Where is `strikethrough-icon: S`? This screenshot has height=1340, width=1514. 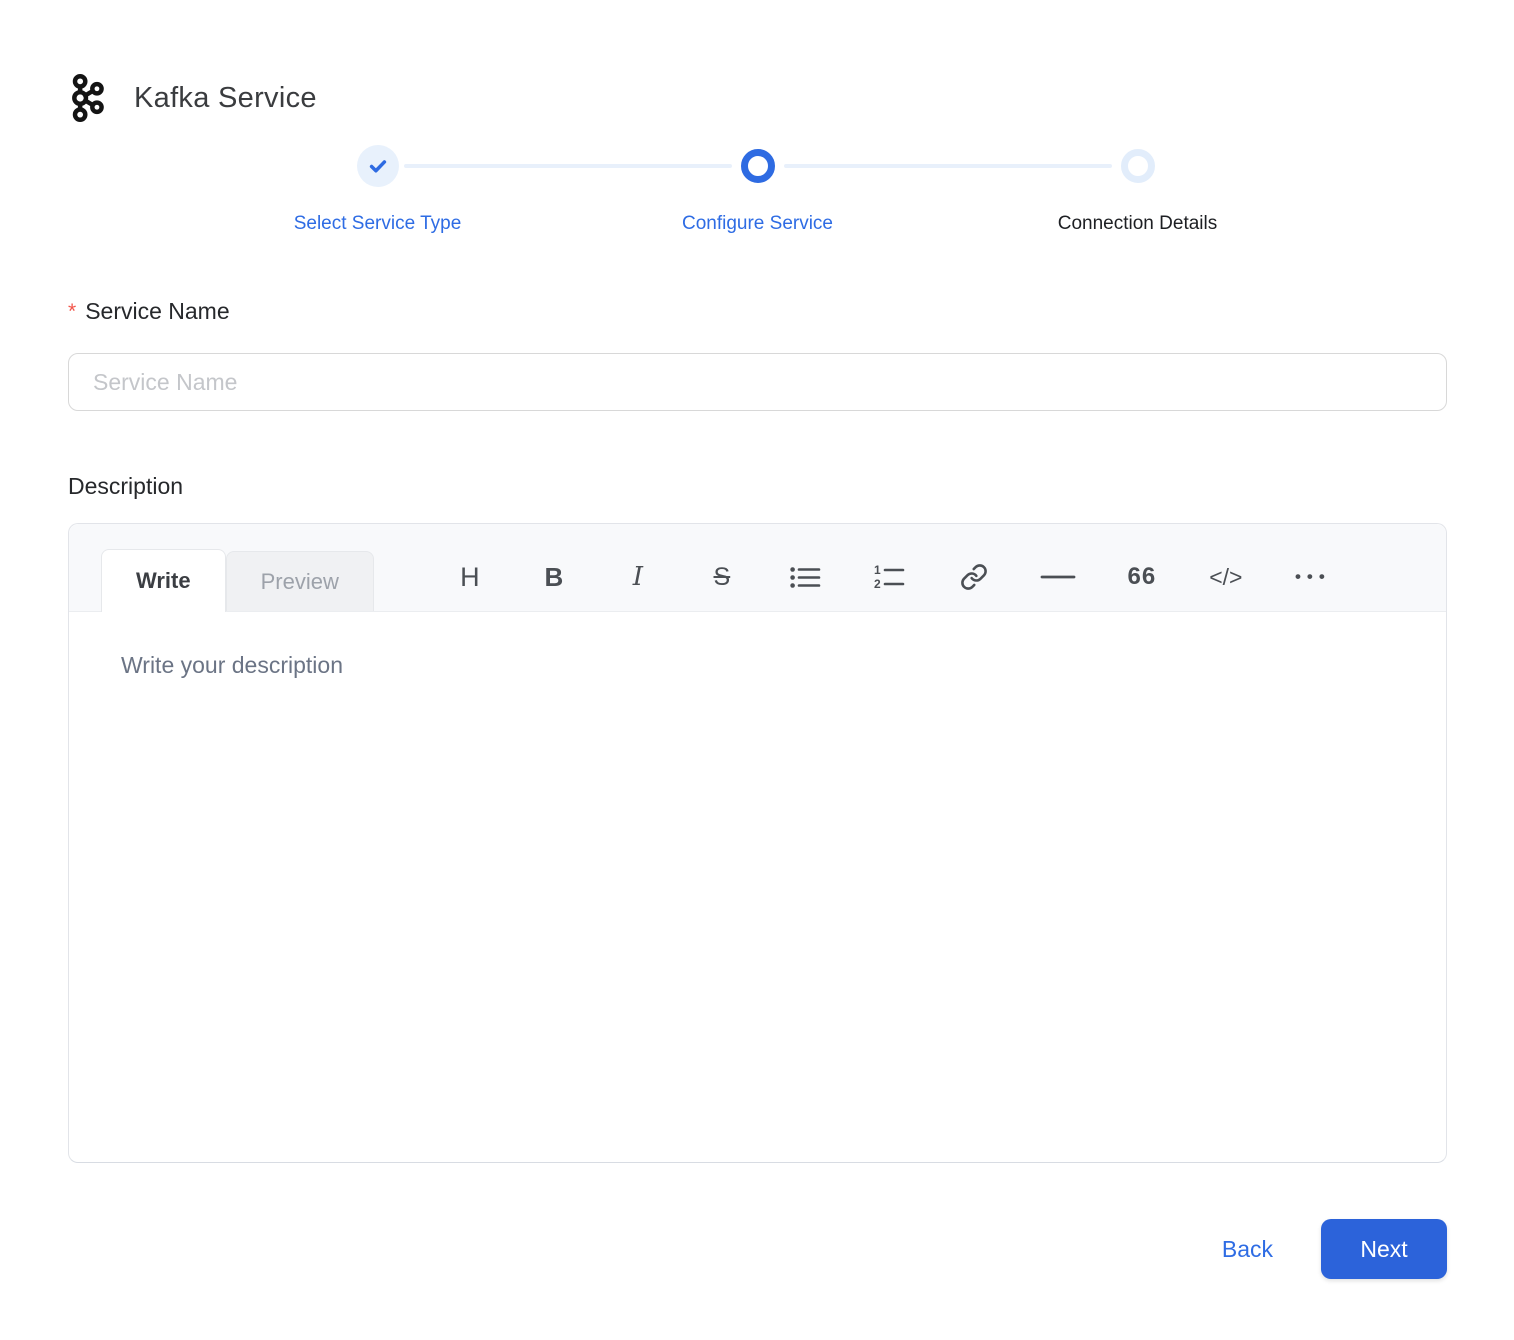
strikethrough-icon: S is located at coordinates (722, 577).